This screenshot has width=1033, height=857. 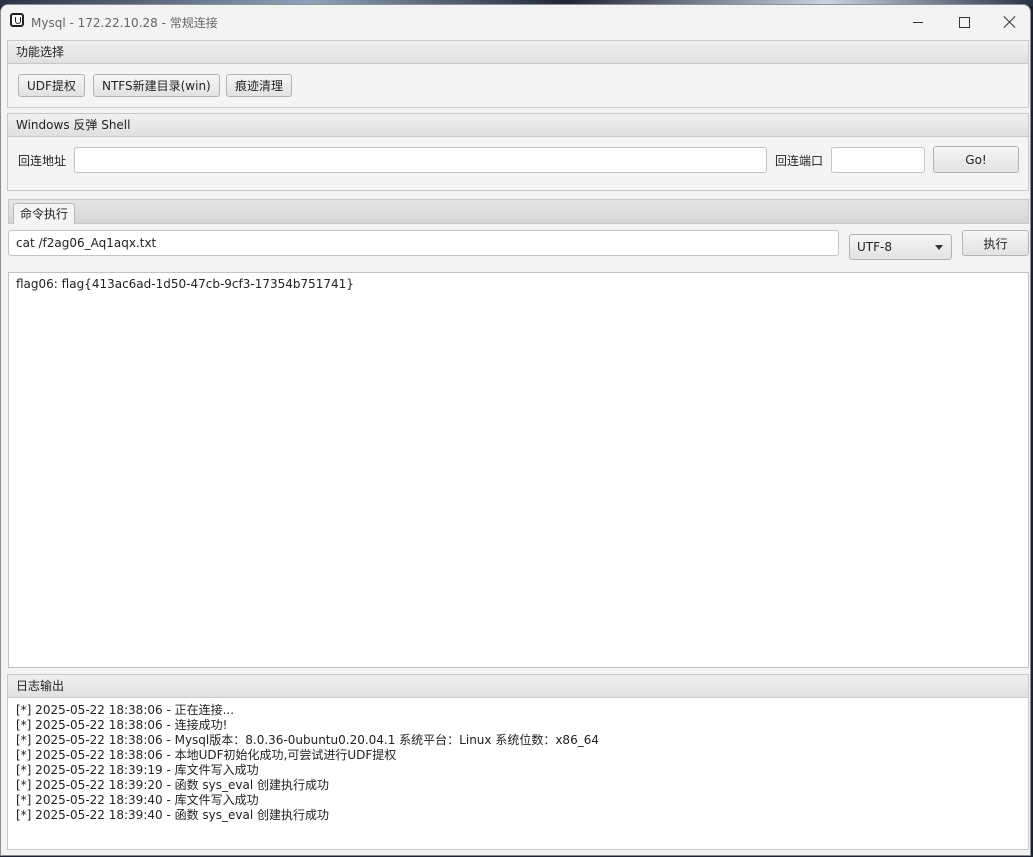 I want to click on maximize-icon, so click(x=964, y=22).